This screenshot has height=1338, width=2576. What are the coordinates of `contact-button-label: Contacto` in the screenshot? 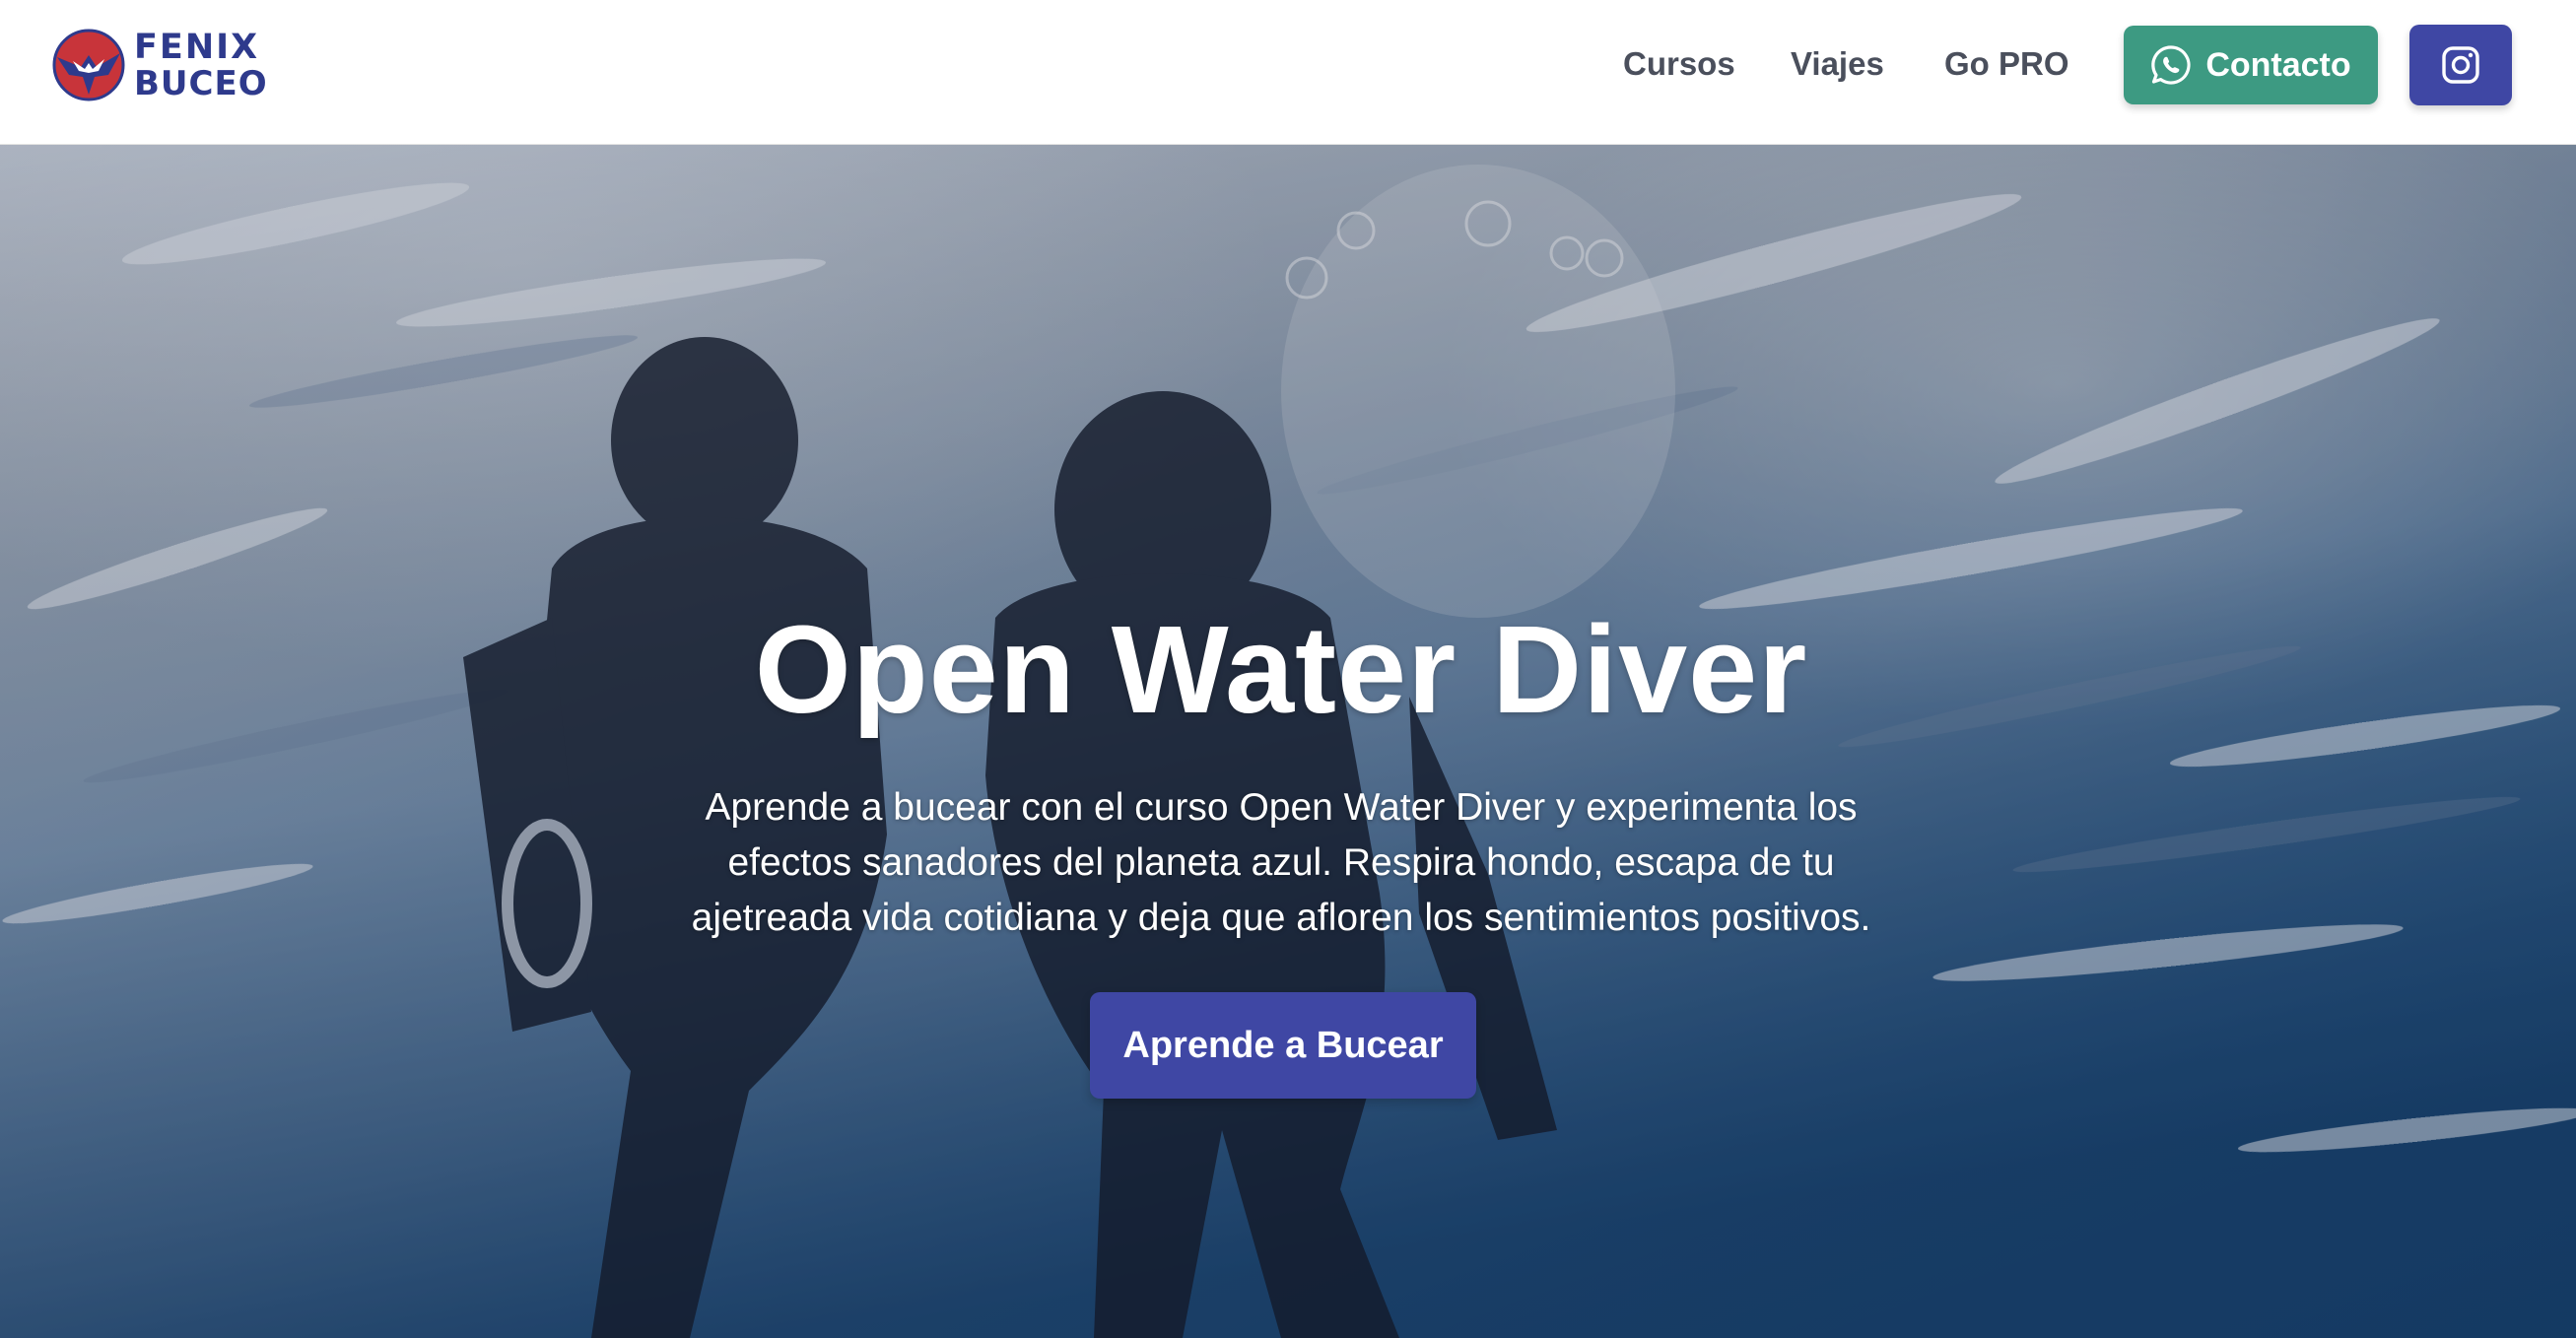 It's located at (2278, 64).